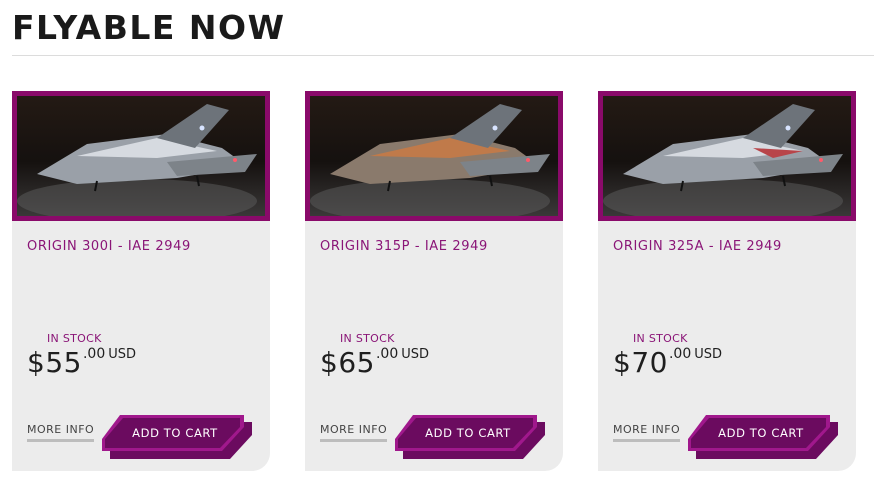  What do you see at coordinates (404, 246) in the screenshot?
I see `product-name-link: ORIGIN 315P - IAE 2949` at bounding box center [404, 246].